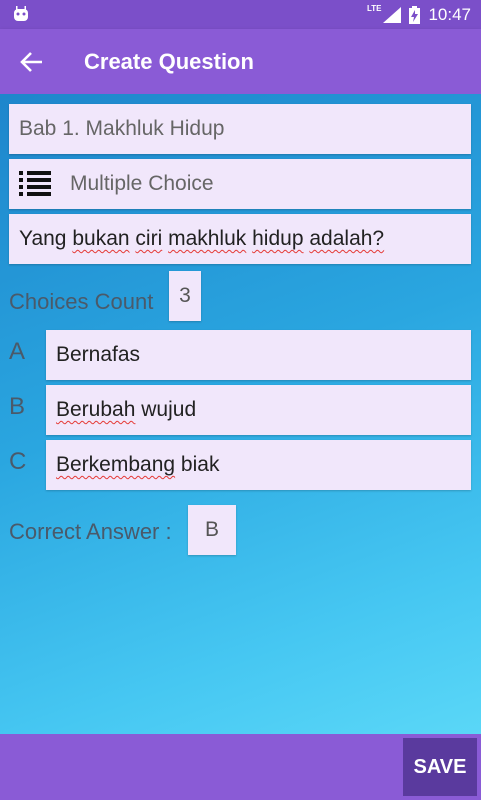  What do you see at coordinates (202, 238) in the screenshot?
I see `question-text: Yang bukan ciri makhluk hidup adalah?` at bounding box center [202, 238].